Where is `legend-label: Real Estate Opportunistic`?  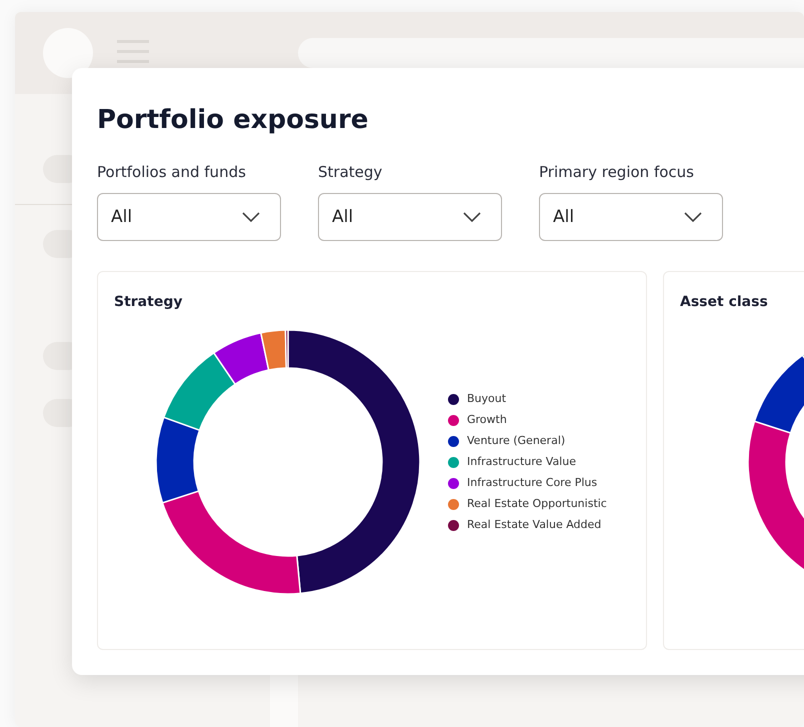
legend-label: Real Estate Opportunistic is located at coordinates (537, 504).